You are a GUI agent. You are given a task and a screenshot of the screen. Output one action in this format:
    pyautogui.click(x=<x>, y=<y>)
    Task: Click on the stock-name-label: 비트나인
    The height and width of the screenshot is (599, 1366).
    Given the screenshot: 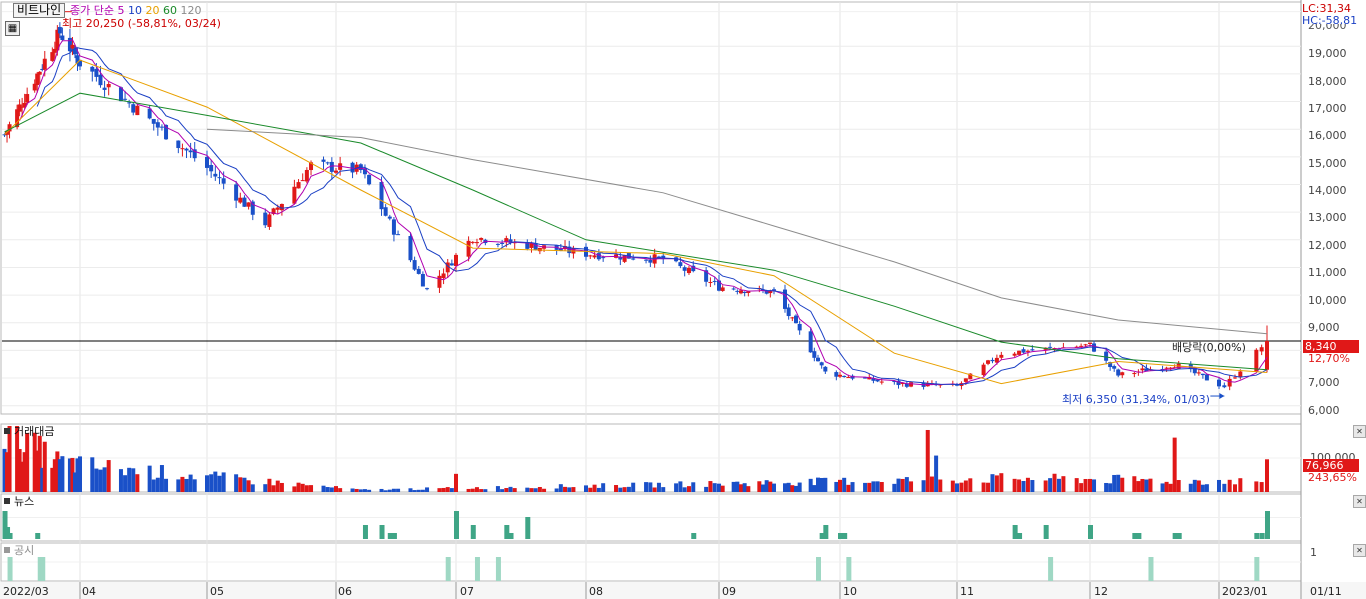 What is the action you would take?
    pyautogui.click(x=39, y=10)
    